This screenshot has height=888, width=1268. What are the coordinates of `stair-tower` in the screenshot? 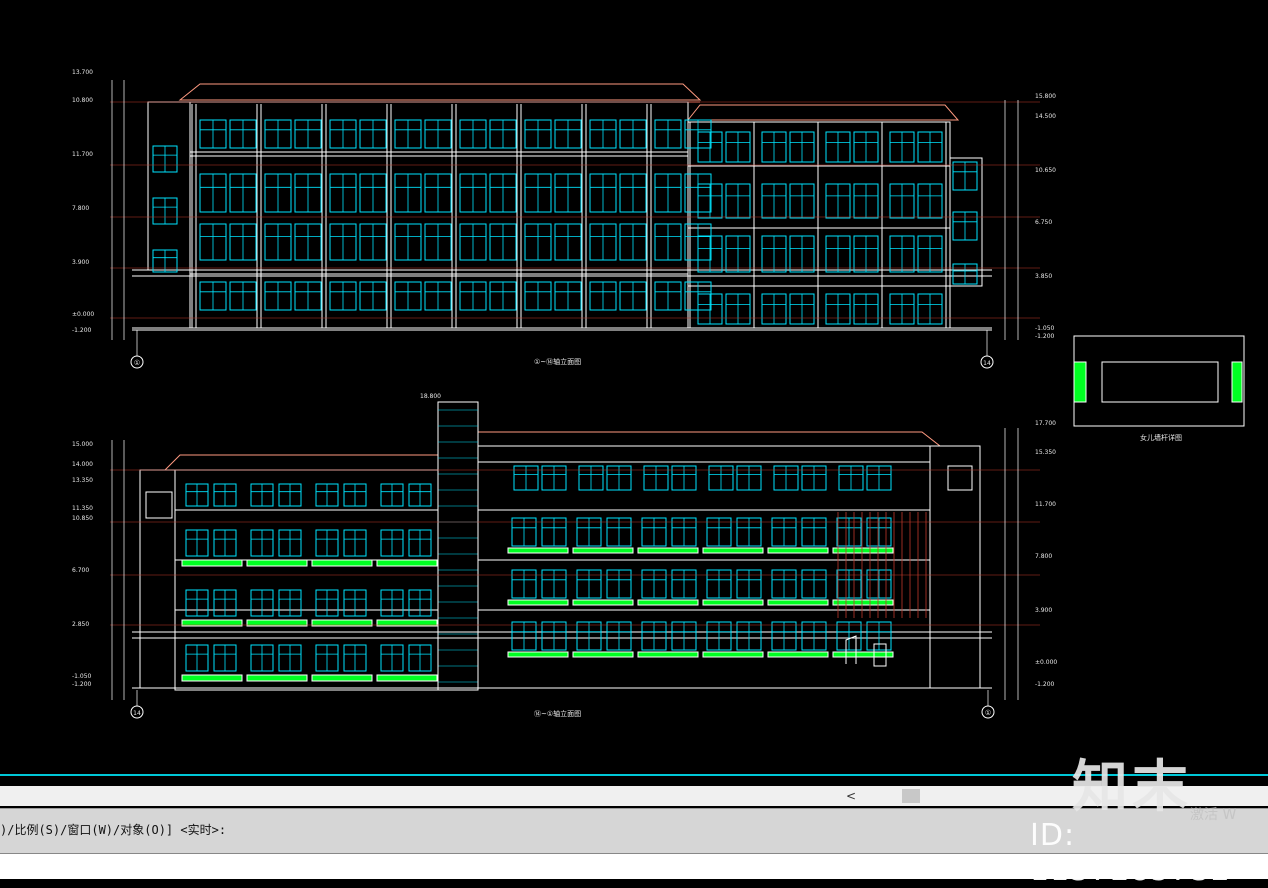 It's located at (458, 546).